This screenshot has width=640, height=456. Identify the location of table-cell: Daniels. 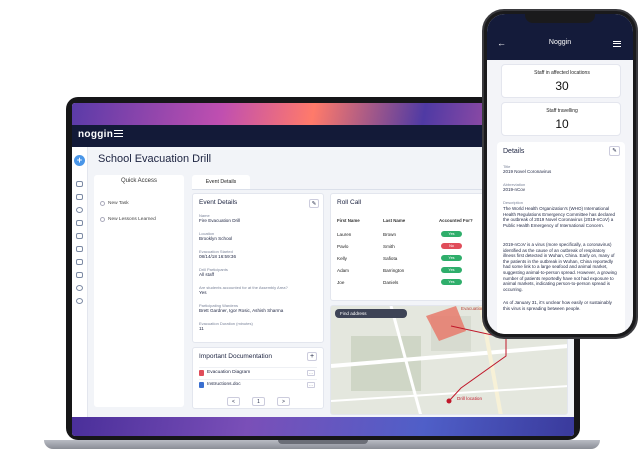
(391, 282).